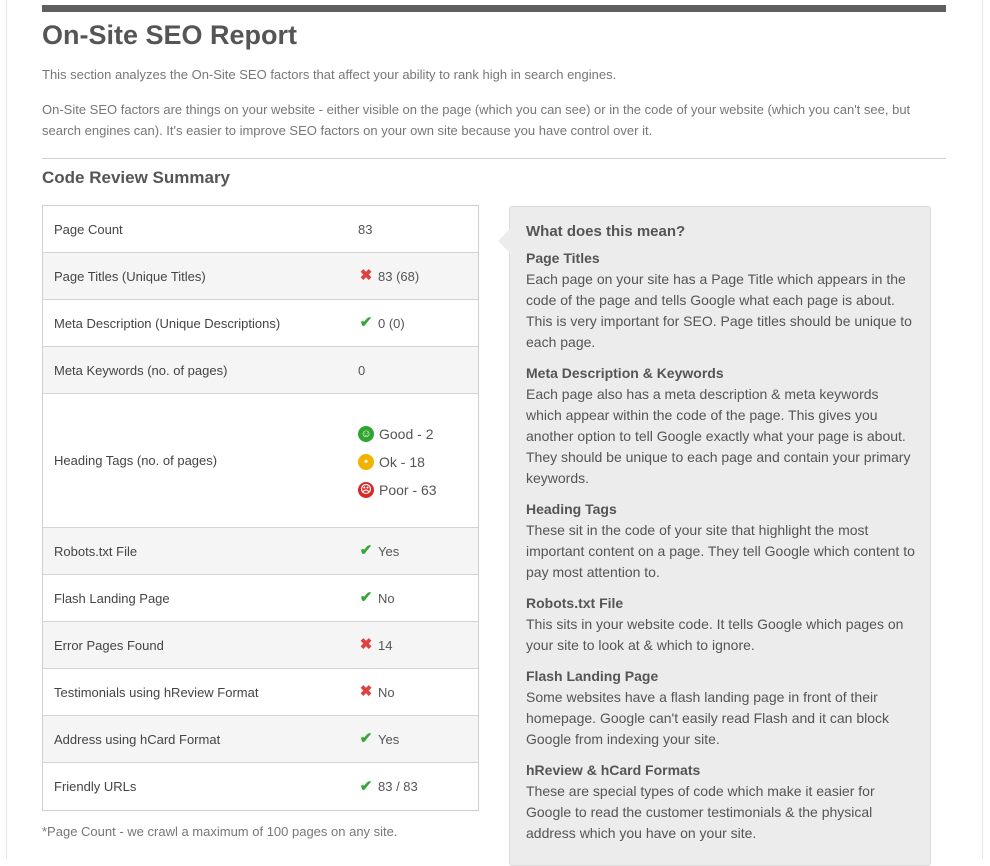 Image resolution: width=990 pixels, height=866 pixels. I want to click on row-label: Error Pages Found, so click(109, 645).